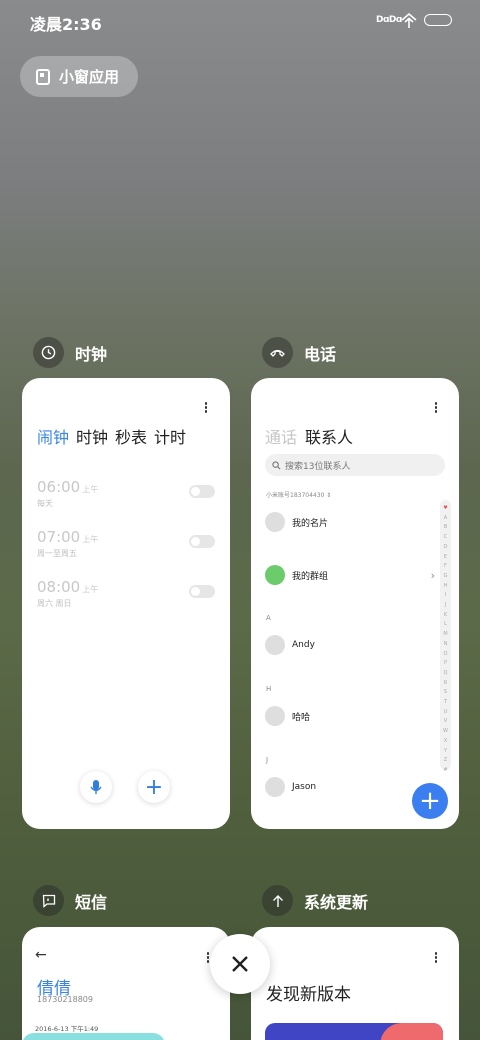 The image size is (480, 1040). Describe the element at coordinates (111, 436) in the screenshot. I see `clock-tabs: 闹钟 时钟 秒表 计时` at that location.